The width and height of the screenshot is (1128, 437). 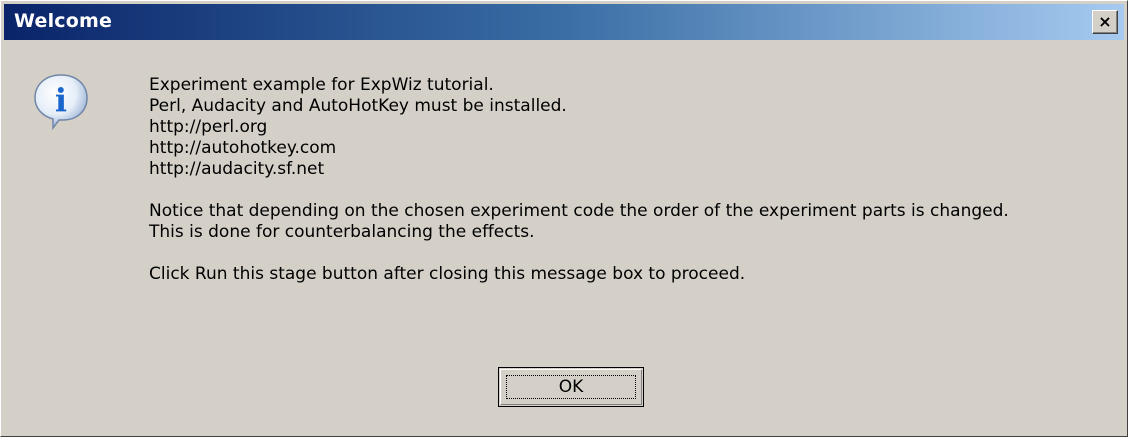 I want to click on window-title: Welcome, so click(x=63, y=21).